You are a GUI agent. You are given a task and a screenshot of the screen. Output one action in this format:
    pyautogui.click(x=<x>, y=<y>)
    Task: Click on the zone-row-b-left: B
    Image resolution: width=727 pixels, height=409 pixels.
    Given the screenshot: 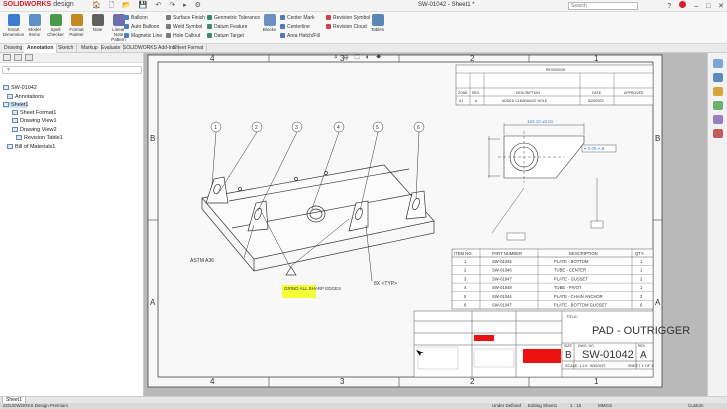 What is the action you would take?
    pyautogui.click(x=152, y=138)
    